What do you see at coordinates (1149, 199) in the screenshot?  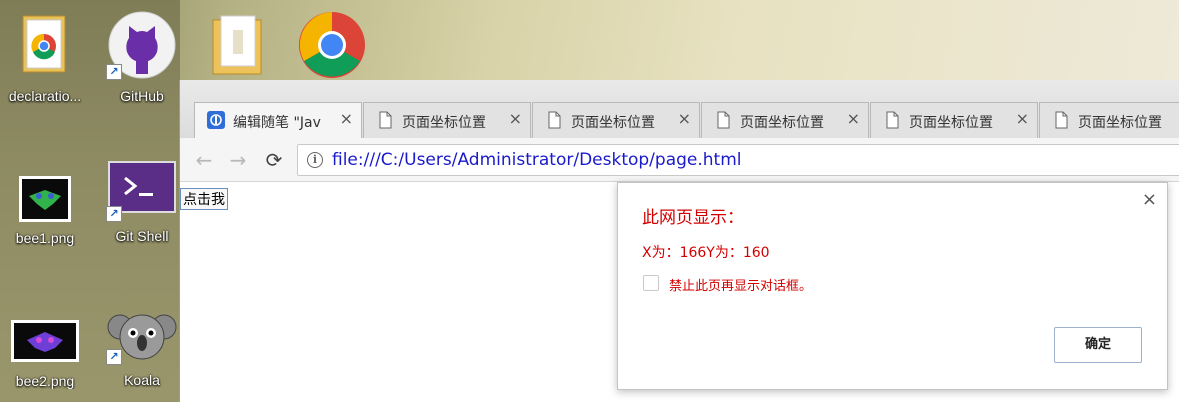 I see `dialog-close-icon: ×` at bounding box center [1149, 199].